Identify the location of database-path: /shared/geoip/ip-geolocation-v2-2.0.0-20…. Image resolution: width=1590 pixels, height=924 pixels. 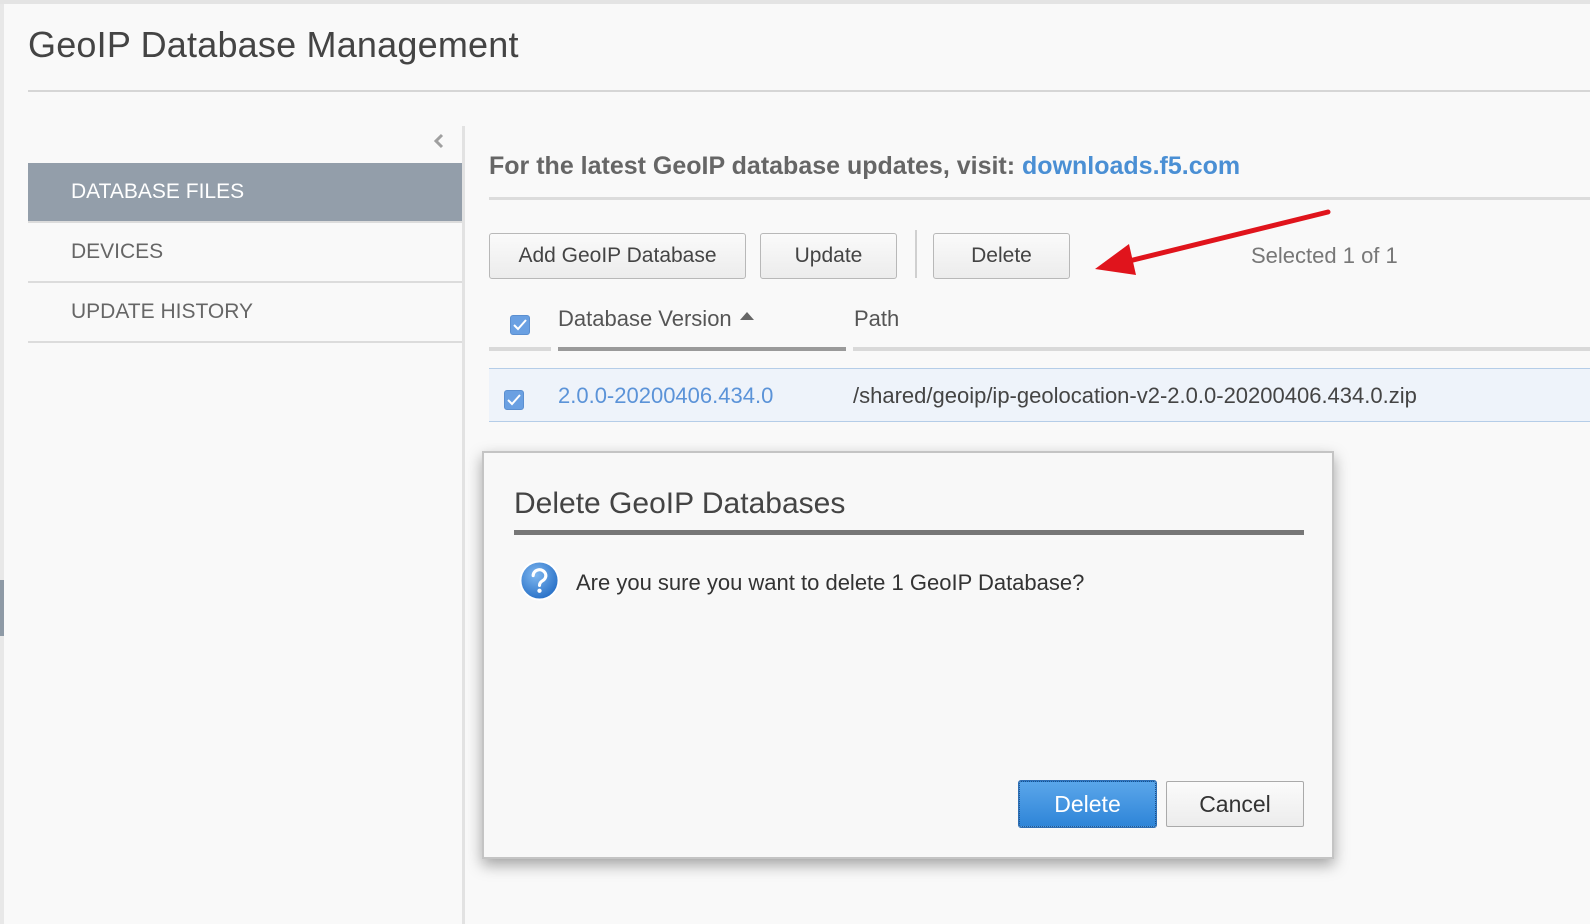
(1135, 395).